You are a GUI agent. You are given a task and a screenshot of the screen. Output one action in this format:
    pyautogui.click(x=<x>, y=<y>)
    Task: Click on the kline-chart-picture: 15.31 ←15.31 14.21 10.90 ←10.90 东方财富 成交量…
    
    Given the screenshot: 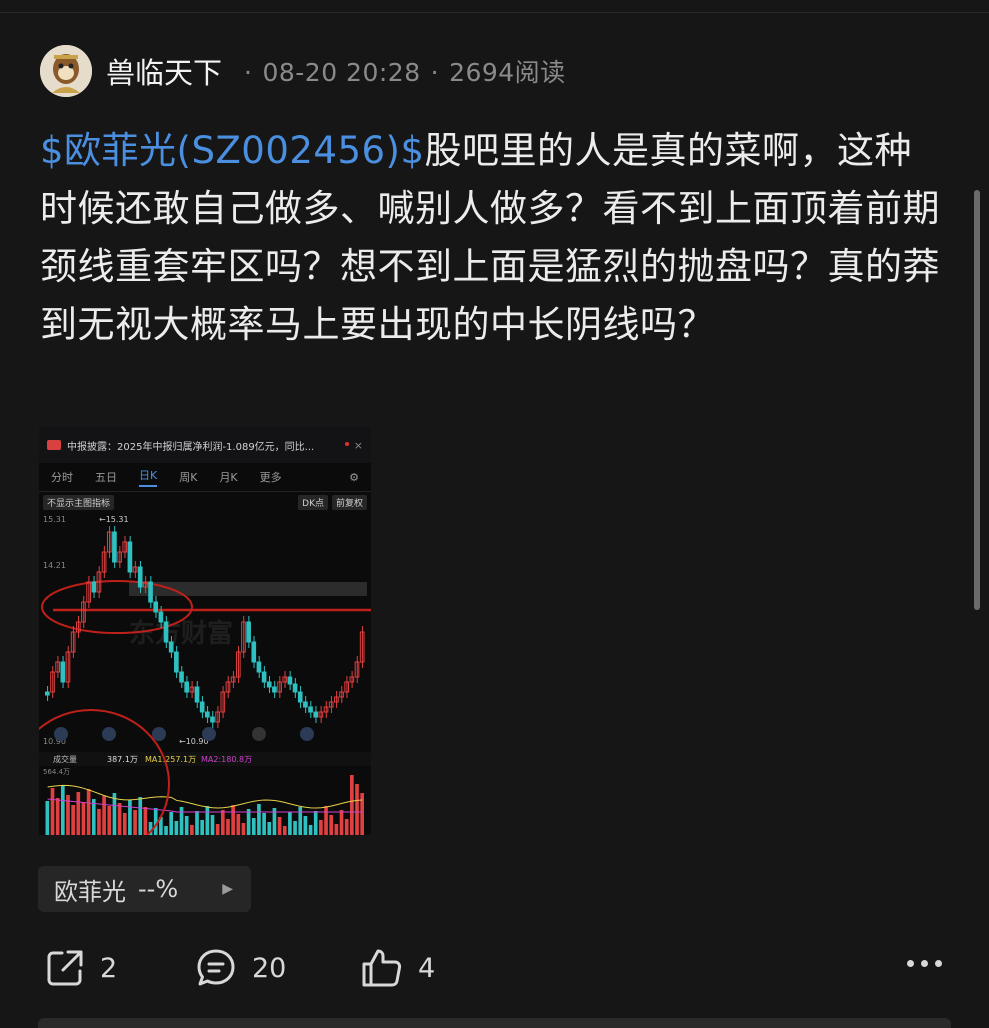 What is the action you would take?
    pyautogui.click(x=205, y=675)
    